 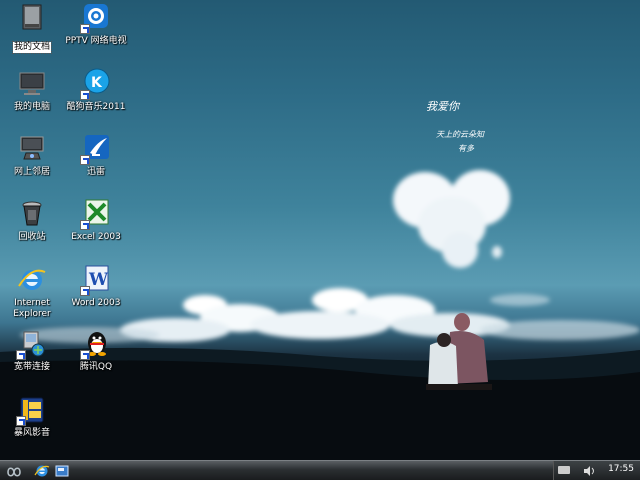 I want to click on baofeng-player-icon, so click(x=32, y=410).